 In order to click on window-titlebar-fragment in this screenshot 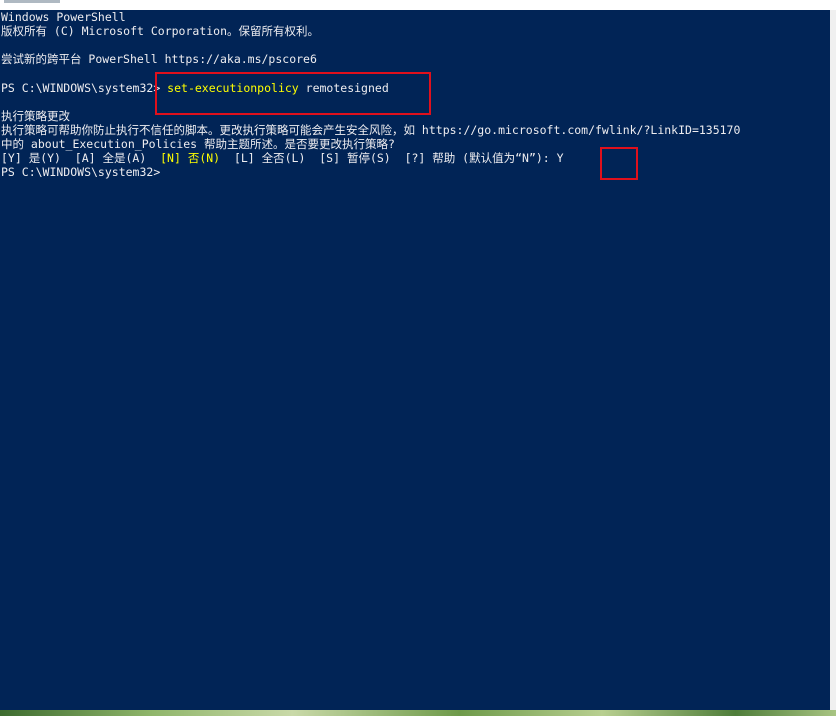, I will do `click(418, 5)`.